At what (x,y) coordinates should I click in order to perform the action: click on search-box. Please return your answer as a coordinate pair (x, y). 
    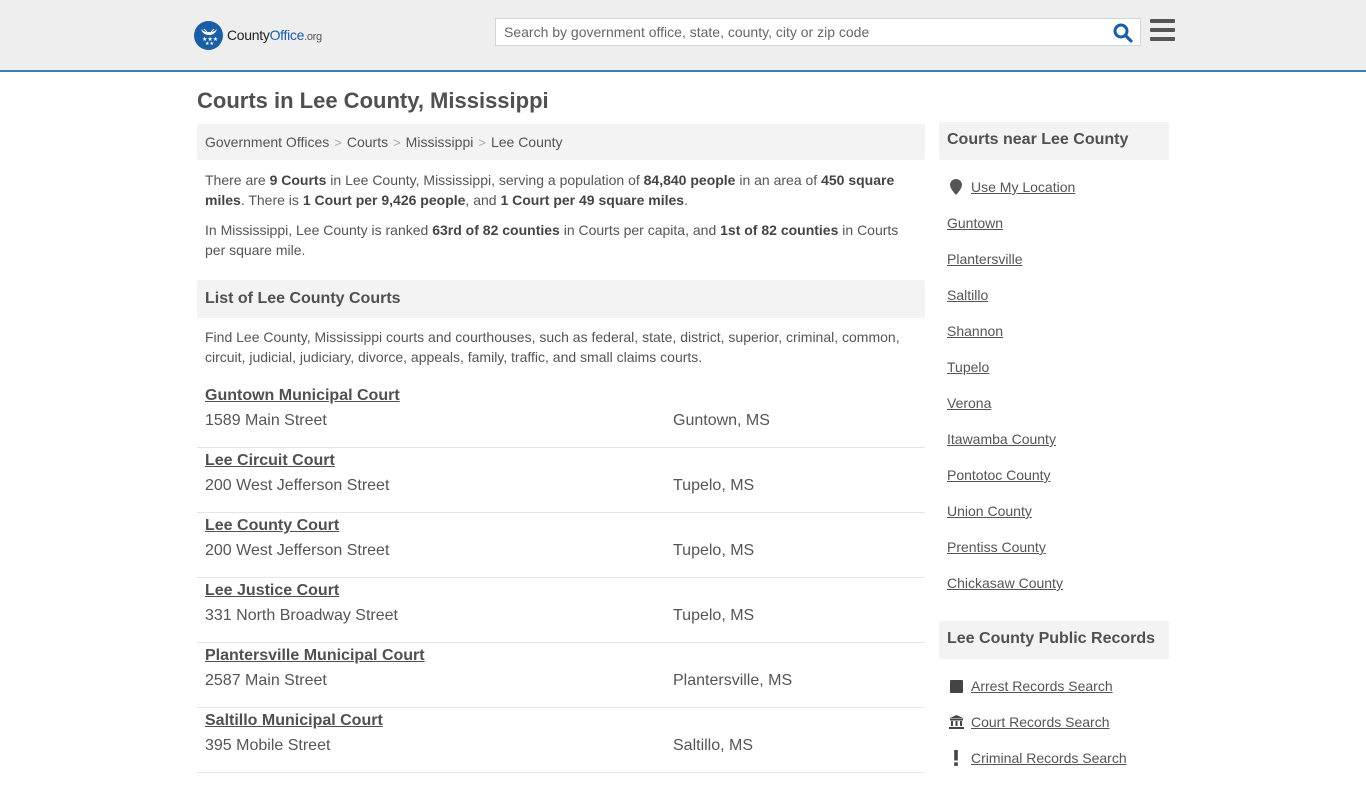
    Looking at the image, I should click on (818, 32).